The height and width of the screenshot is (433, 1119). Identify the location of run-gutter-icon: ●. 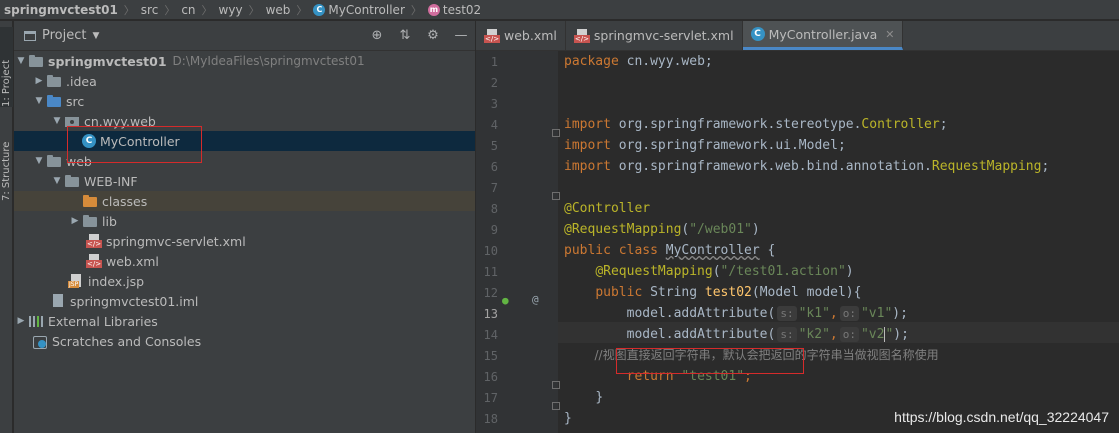
(505, 300).